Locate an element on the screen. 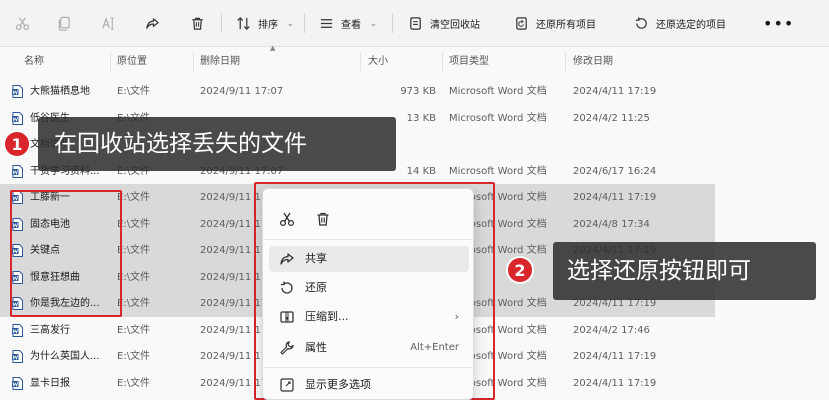 Image resolution: width=829 pixels, height=400 pixels. context-menu-restore: 还原 is located at coordinates (369, 288).